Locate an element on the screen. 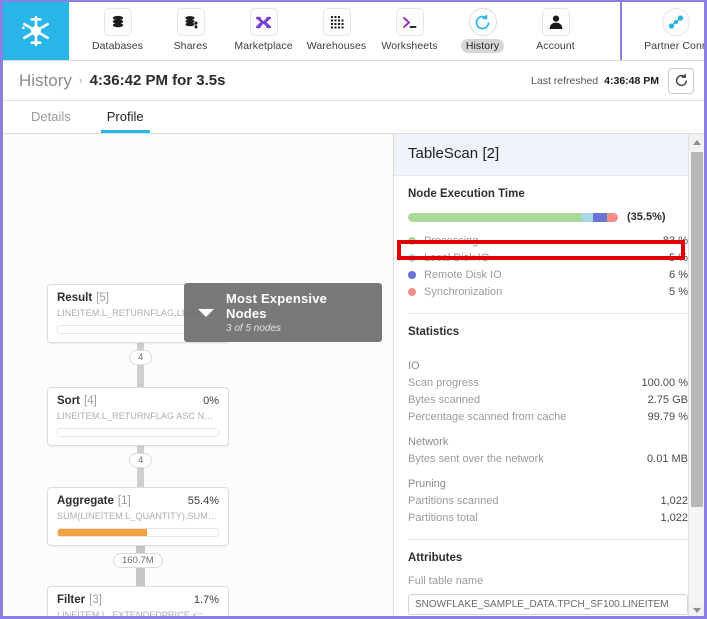 The width and height of the screenshot is (707, 619). edge-label-3: 160.7M is located at coordinates (138, 560).